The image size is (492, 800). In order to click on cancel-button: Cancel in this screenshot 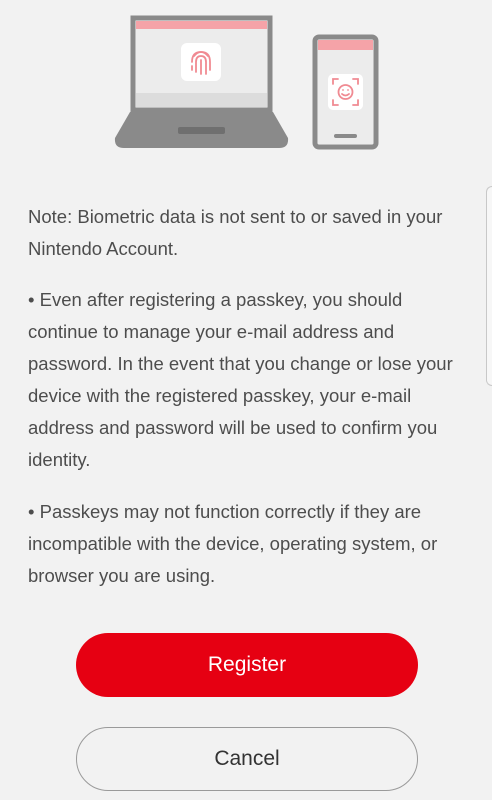, I will do `click(247, 759)`.